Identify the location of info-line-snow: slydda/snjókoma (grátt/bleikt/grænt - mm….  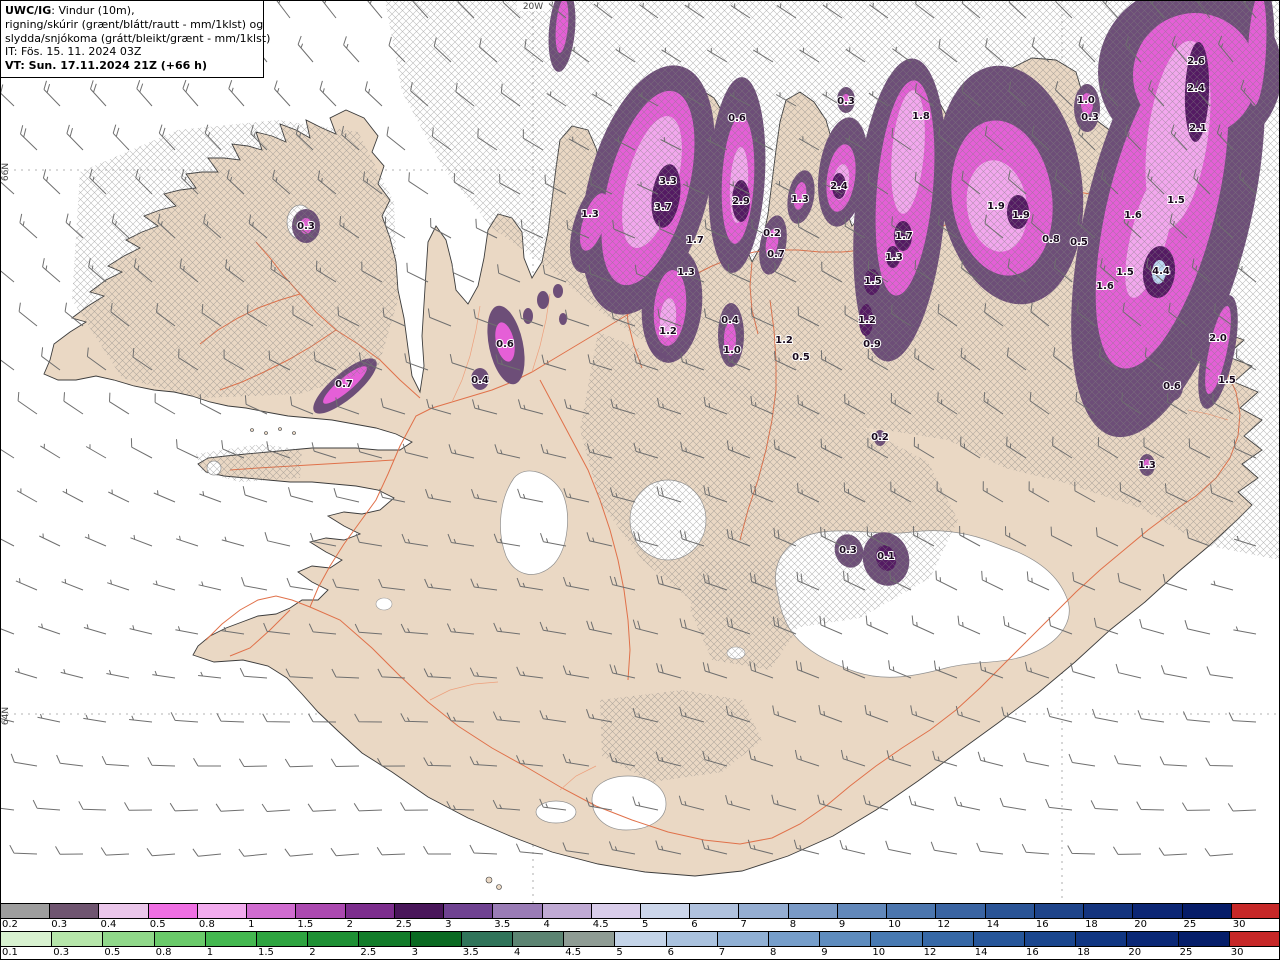
(138, 38).